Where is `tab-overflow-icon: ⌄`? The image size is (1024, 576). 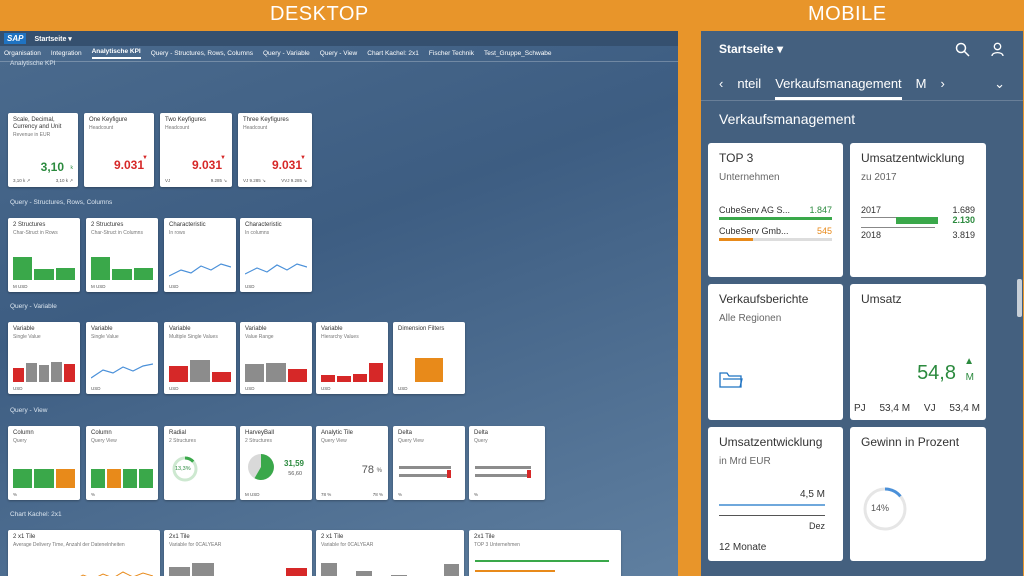 tab-overflow-icon: ⌄ is located at coordinates (999, 84).